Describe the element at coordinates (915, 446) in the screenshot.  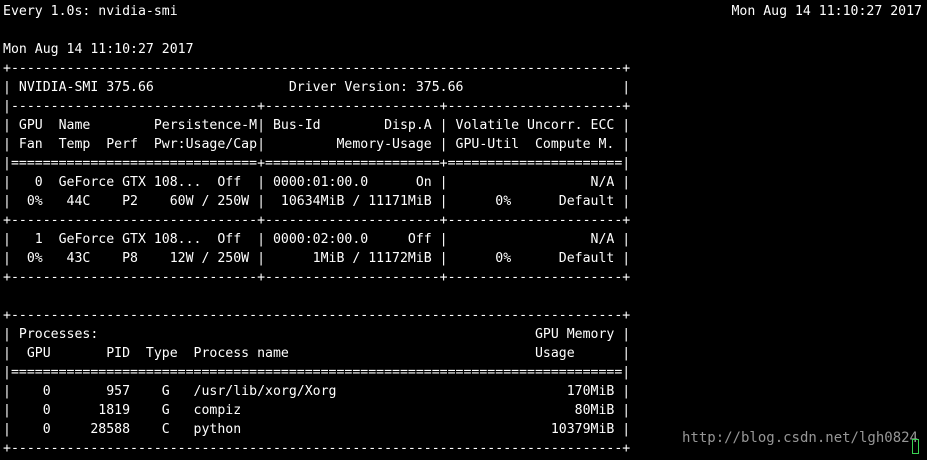
I see `terminal-cursor` at that location.